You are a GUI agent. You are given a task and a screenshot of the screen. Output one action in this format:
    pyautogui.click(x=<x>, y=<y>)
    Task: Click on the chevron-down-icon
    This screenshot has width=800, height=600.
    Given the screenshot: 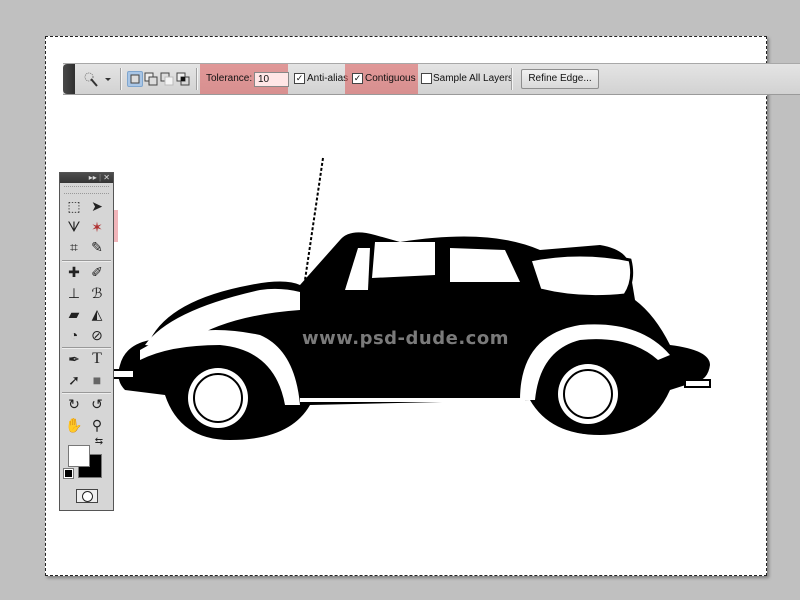 What is the action you would take?
    pyautogui.click(x=108, y=79)
    